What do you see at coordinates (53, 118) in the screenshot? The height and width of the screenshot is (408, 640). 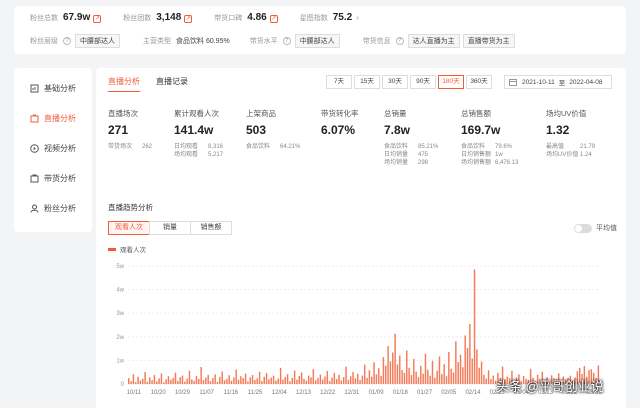 I see `sidebar-item-live: 直播分析` at bounding box center [53, 118].